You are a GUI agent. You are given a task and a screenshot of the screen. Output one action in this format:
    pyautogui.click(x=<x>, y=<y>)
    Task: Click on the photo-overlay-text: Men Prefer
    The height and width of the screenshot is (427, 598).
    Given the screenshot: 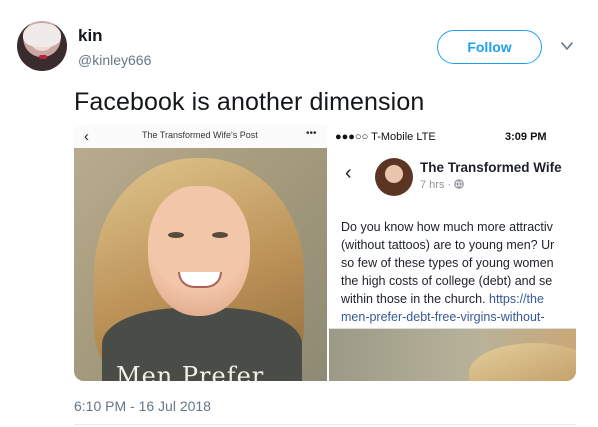 What is the action you would take?
    pyautogui.click(x=190, y=371)
    